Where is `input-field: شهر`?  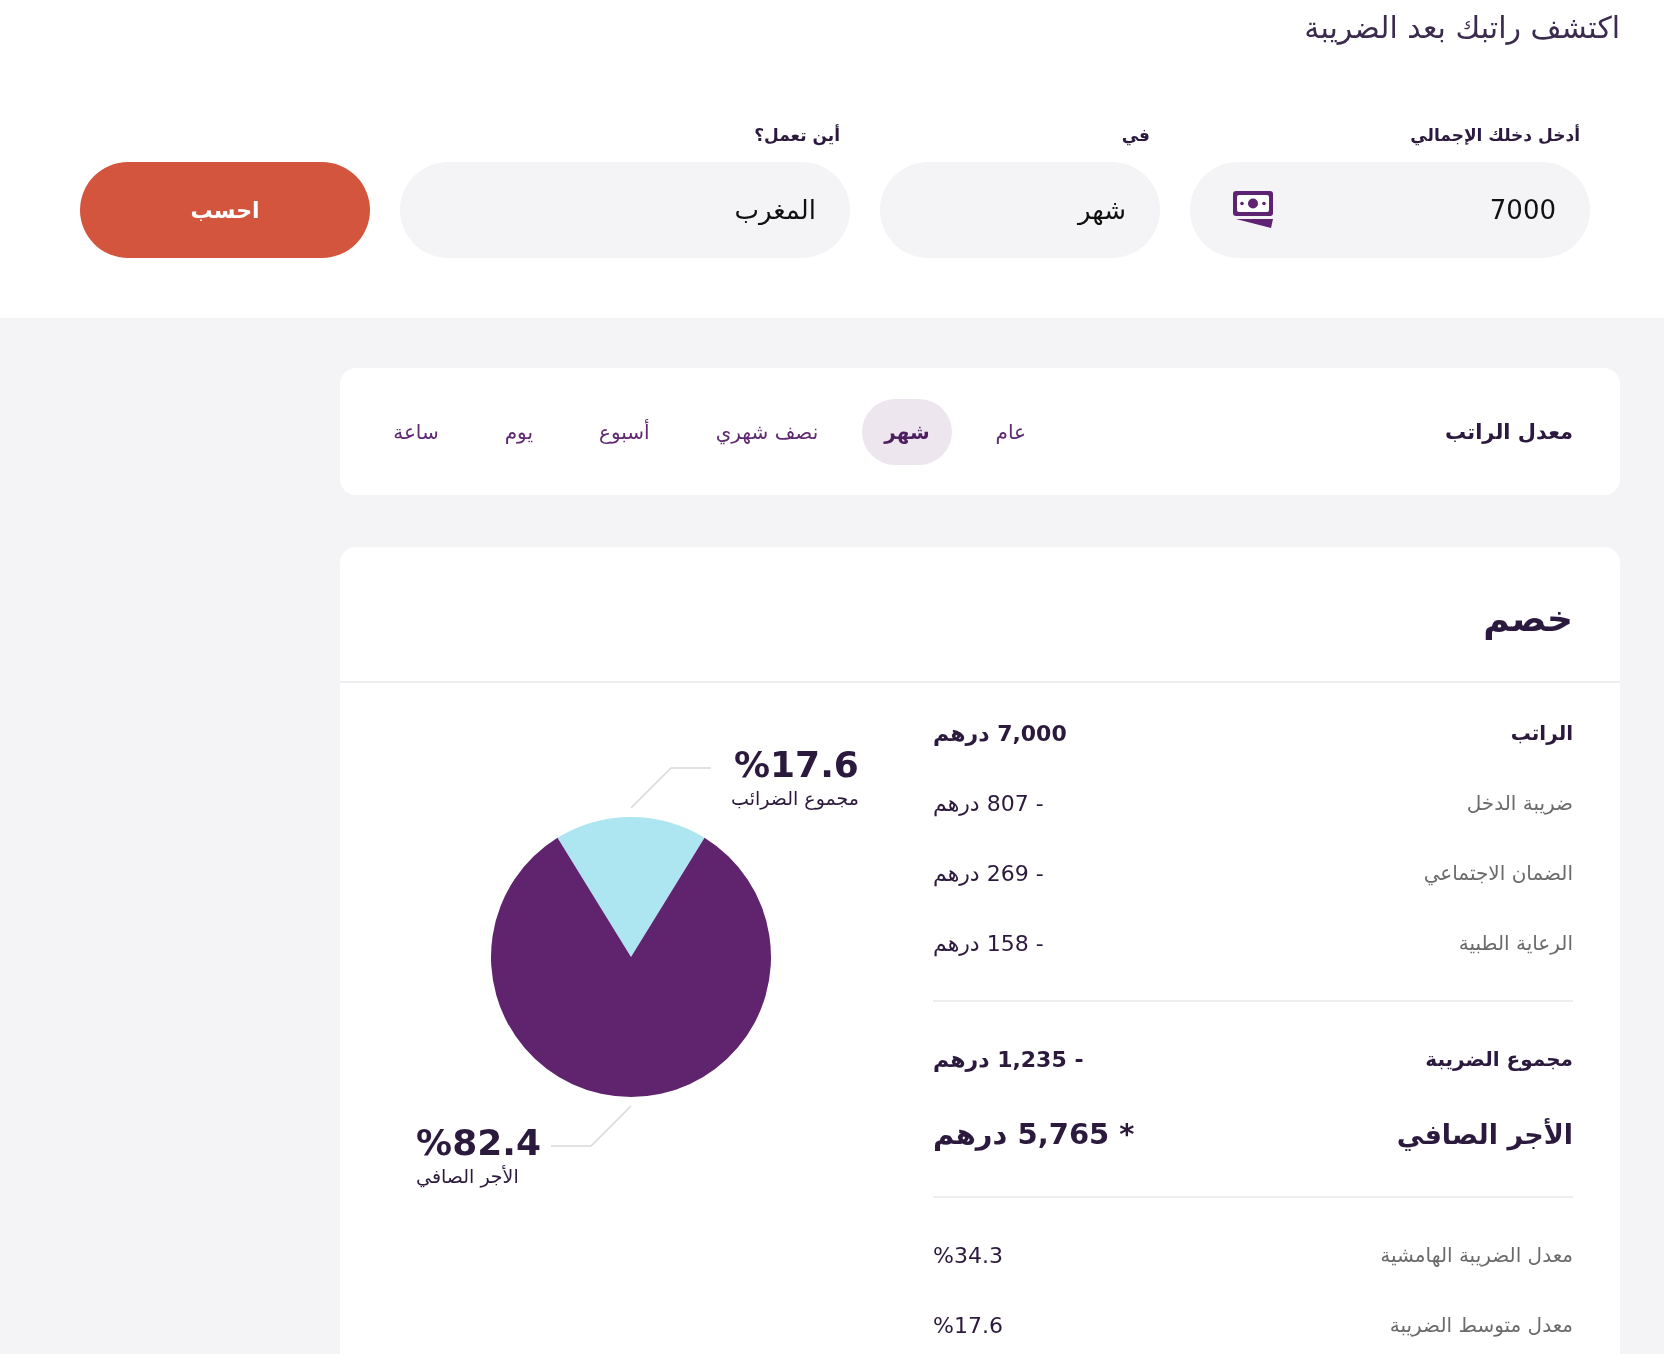
input-field: شهر is located at coordinates (1020, 210).